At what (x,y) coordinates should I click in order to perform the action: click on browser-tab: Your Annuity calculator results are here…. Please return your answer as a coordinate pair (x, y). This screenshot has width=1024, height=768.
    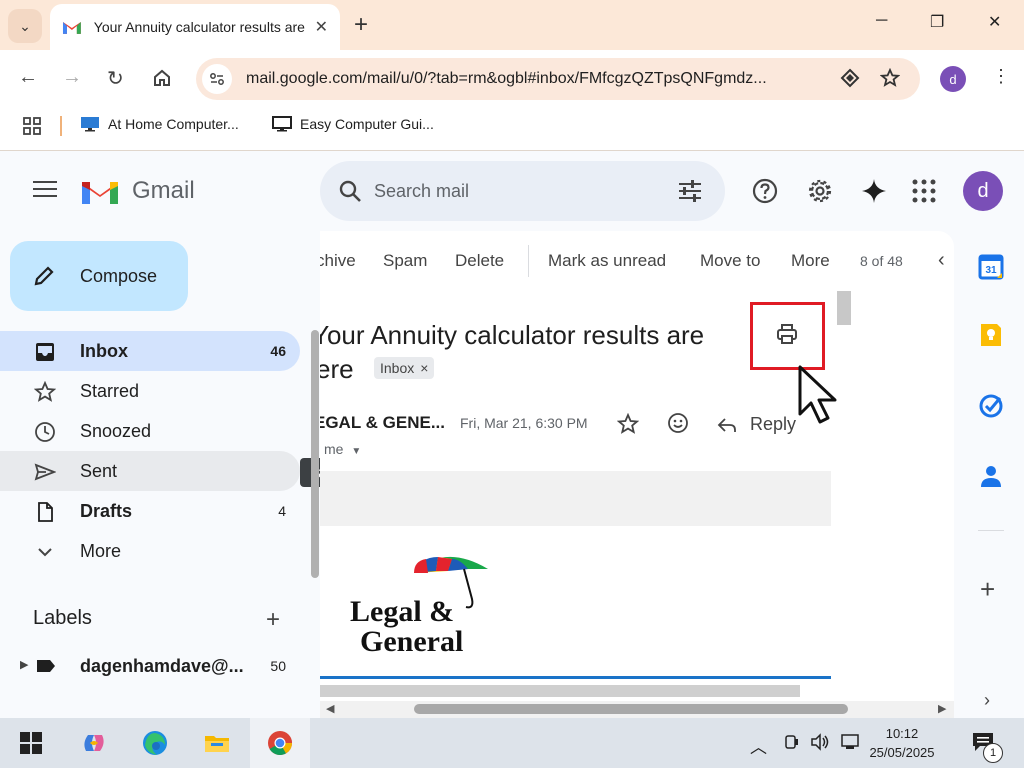
    Looking at the image, I should click on (195, 27).